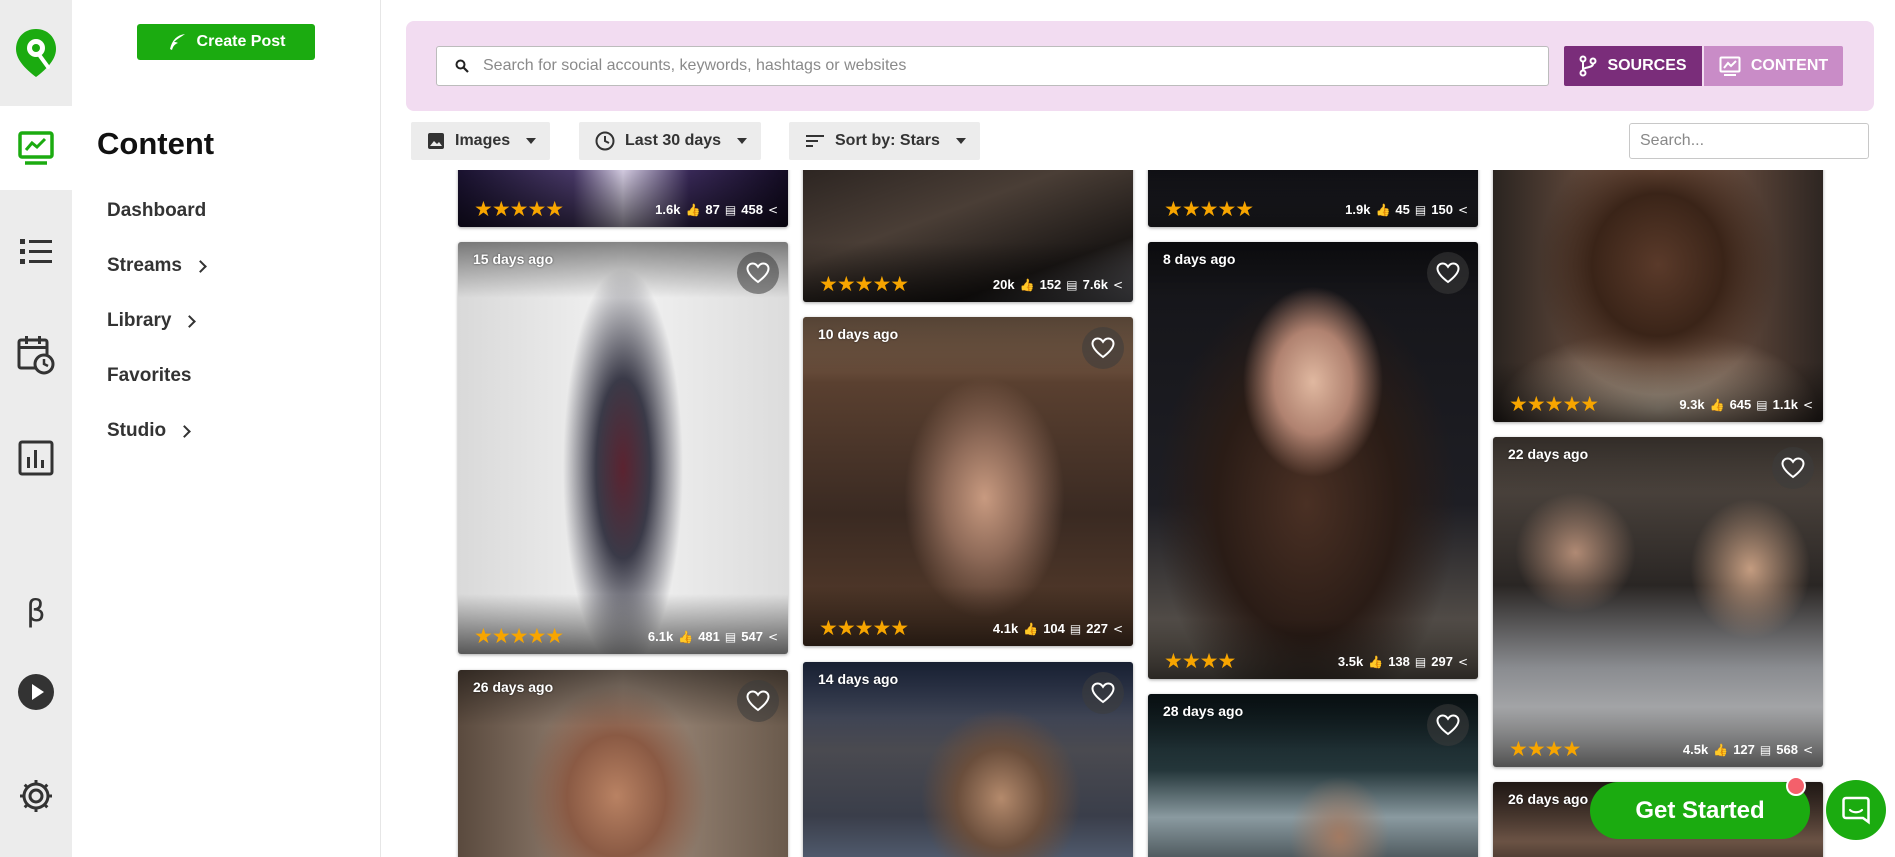 The image size is (1895, 857). What do you see at coordinates (673, 140) in the screenshot?
I see `date-range-label: Last 30 days` at bounding box center [673, 140].